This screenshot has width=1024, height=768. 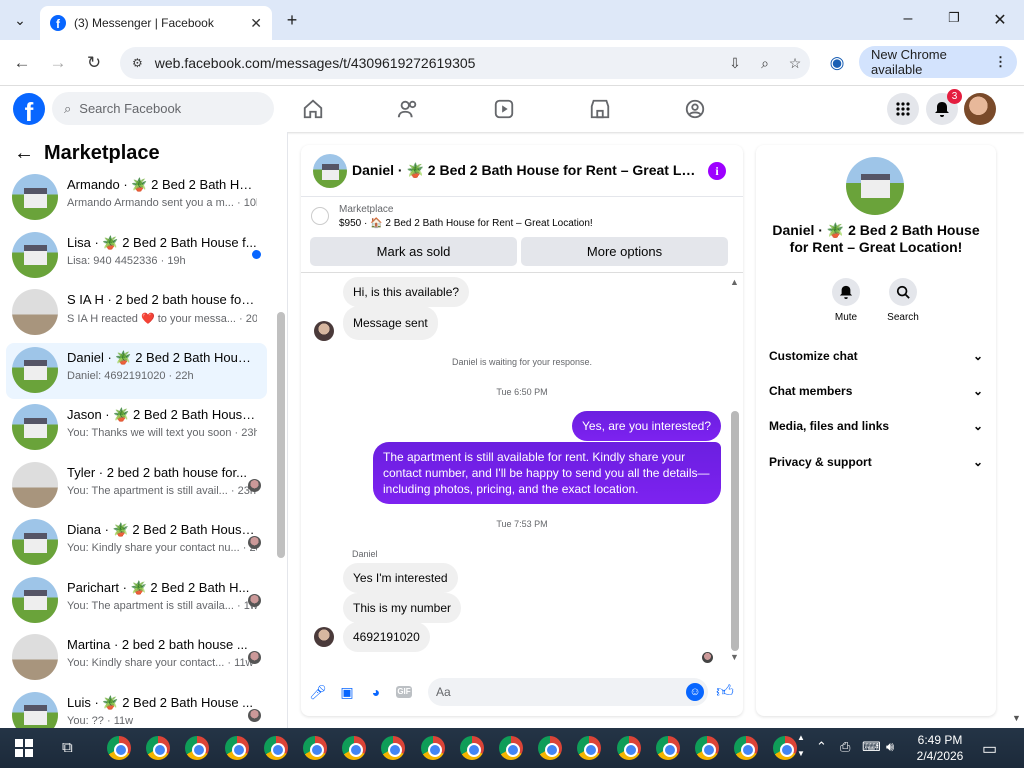 I want to click on bookmark-star-icon: ☆, so click(x=795, y=63).